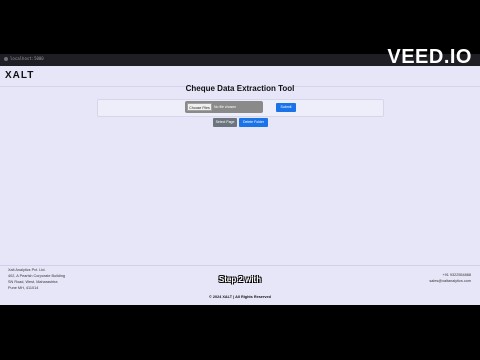  What do you see at coordinates (225, 122) in the screenshot?
I see `select-page-button: Select Page` at bounding box center [225, 122].